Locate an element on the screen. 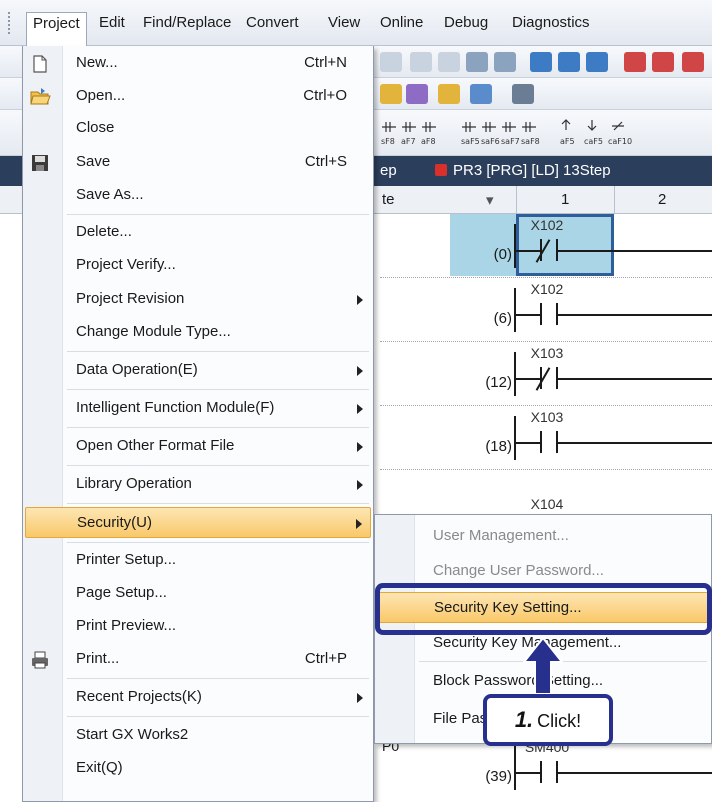  menu-item-project-revision: Project Revision is located at coordinates (198, 299).